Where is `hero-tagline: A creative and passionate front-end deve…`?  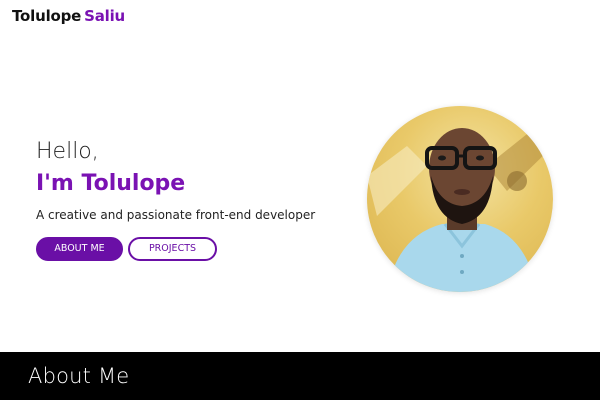 hero-tagline: A creative and passionate front-end deve… is located at coordinates (176, 215).